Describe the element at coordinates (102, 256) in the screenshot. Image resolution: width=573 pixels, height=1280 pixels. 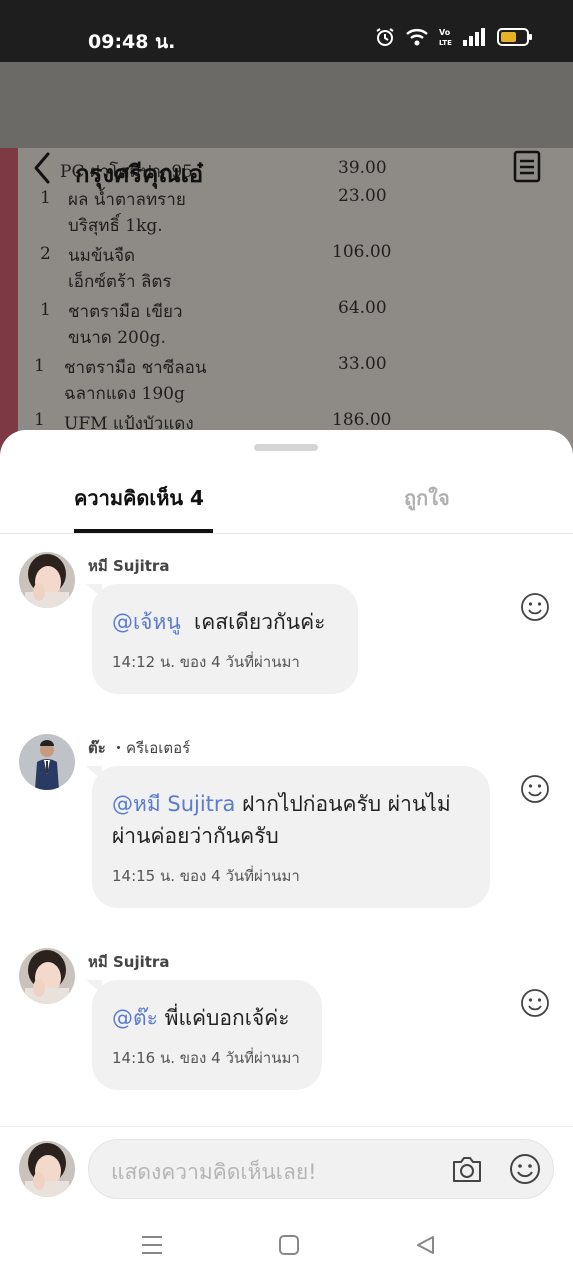
I see `receipt-item: นมข้นจืด` at that location.